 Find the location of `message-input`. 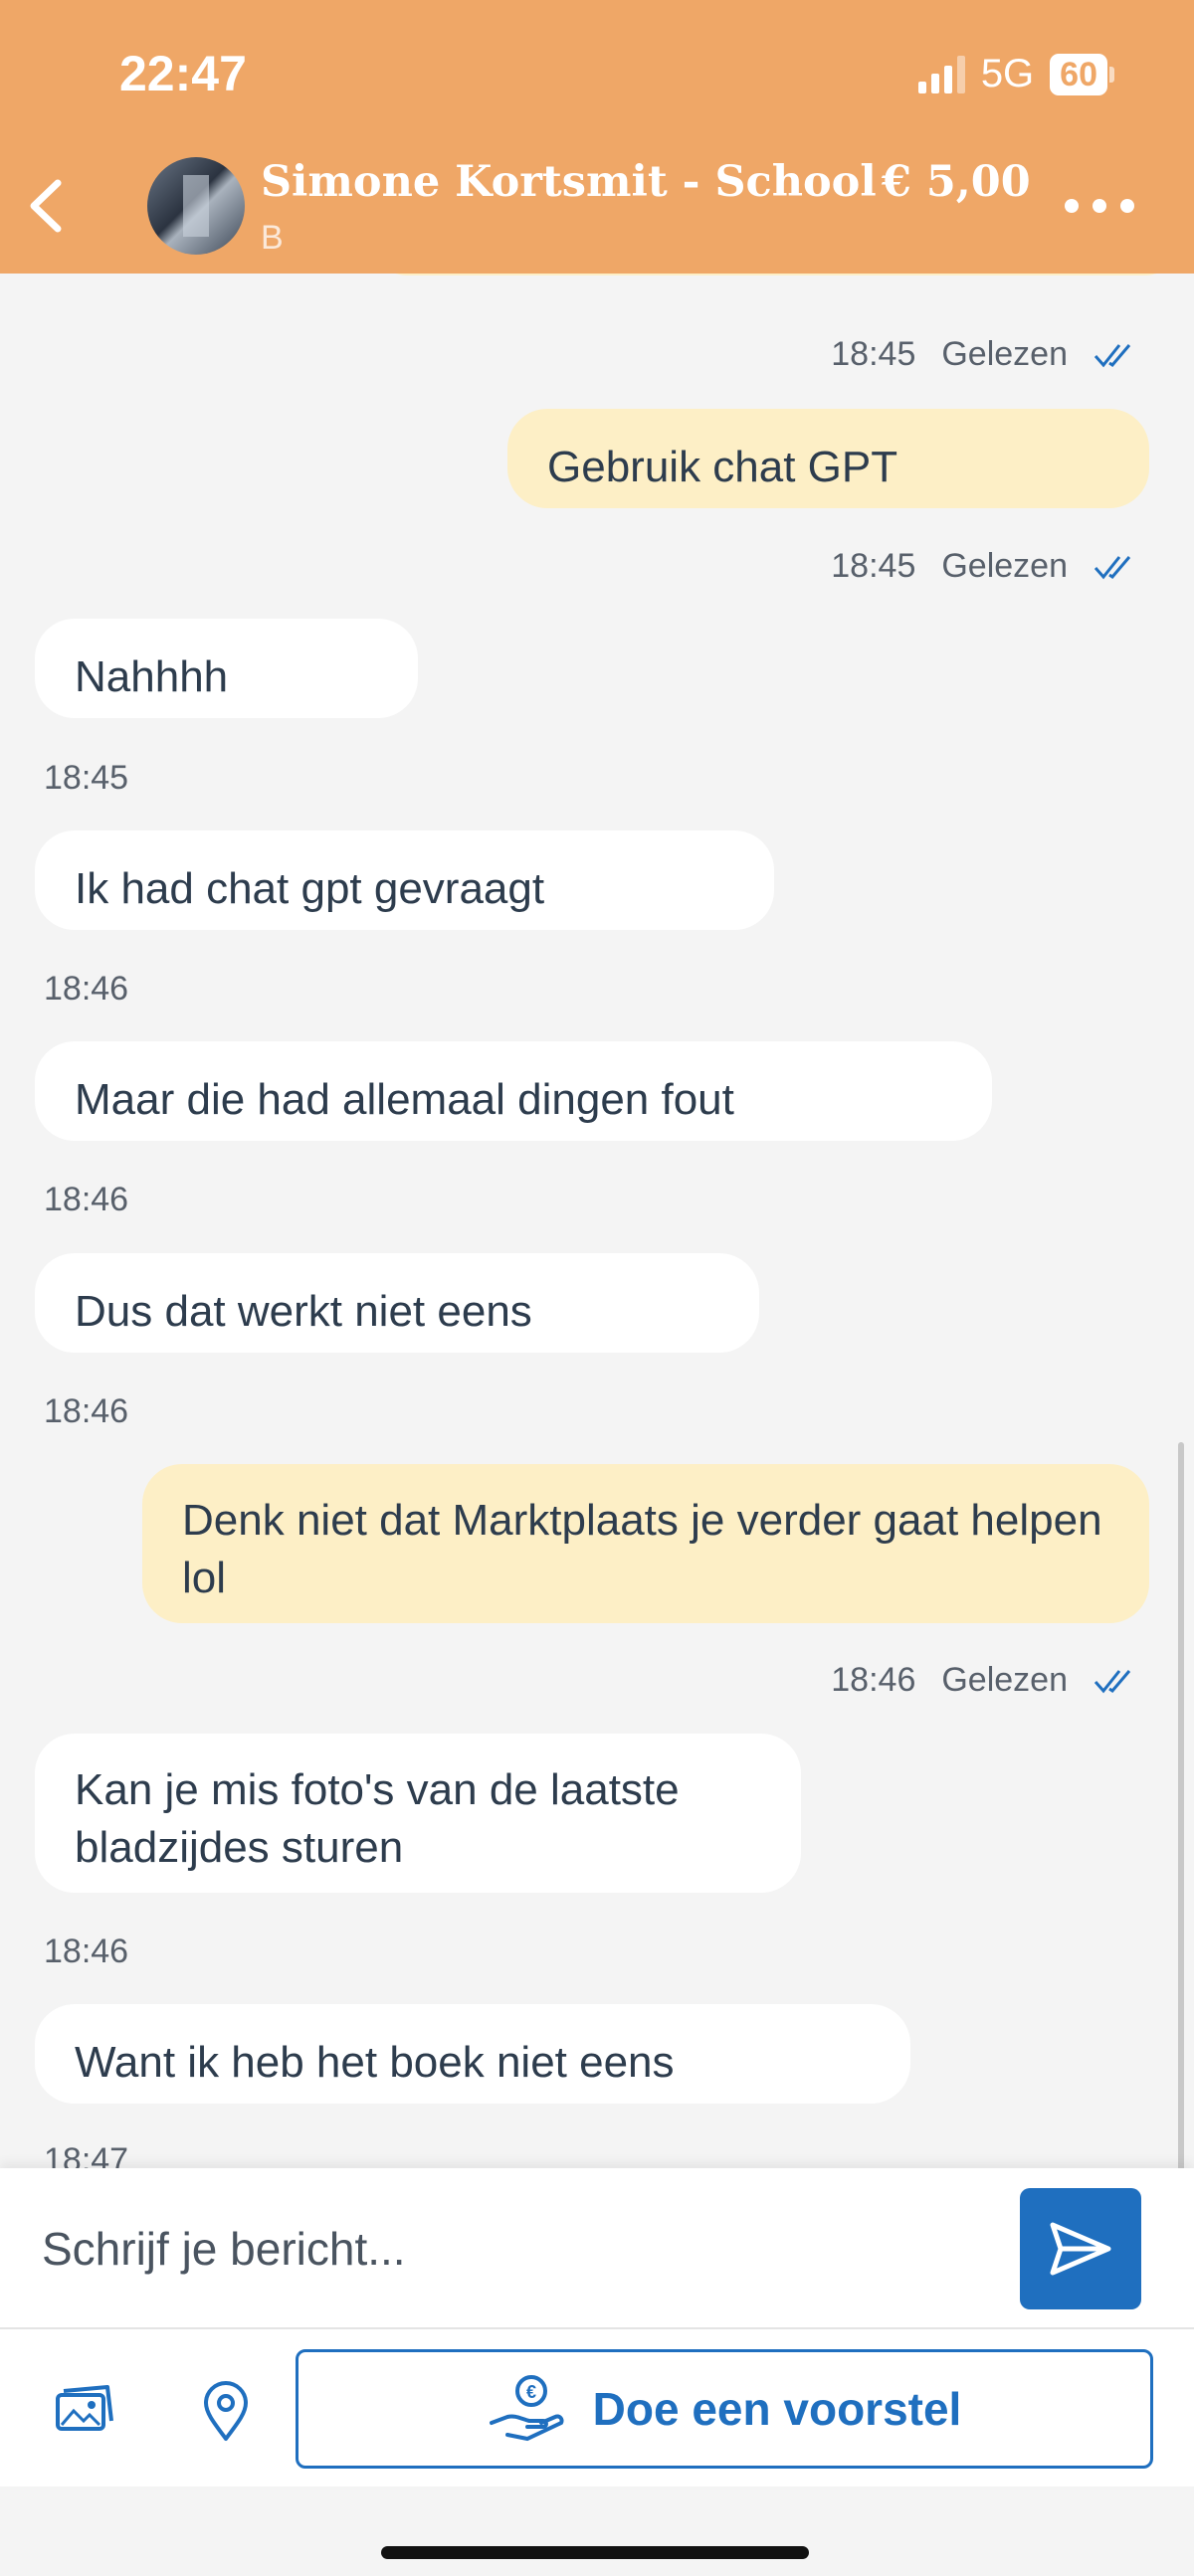

message-input is located at coordinates (509, 2249).